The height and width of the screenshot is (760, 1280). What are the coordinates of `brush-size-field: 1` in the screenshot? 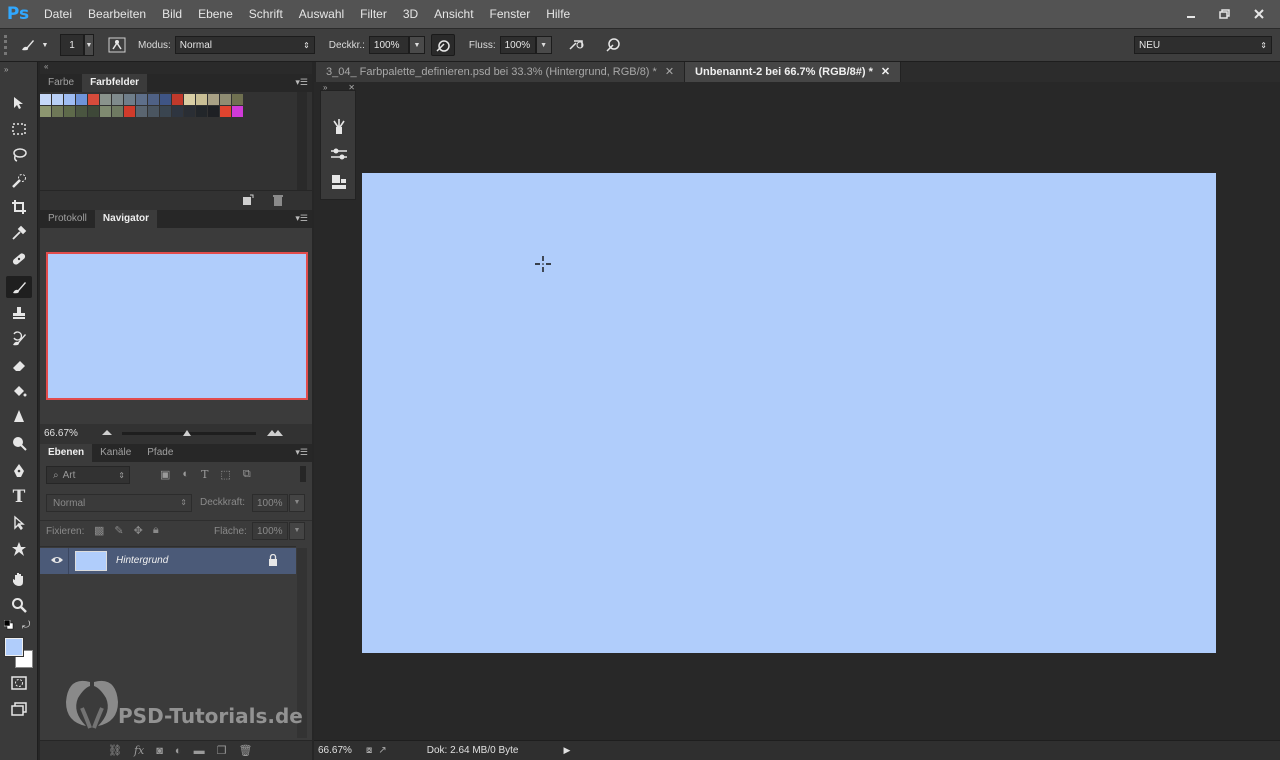 It's located at (72, 45).